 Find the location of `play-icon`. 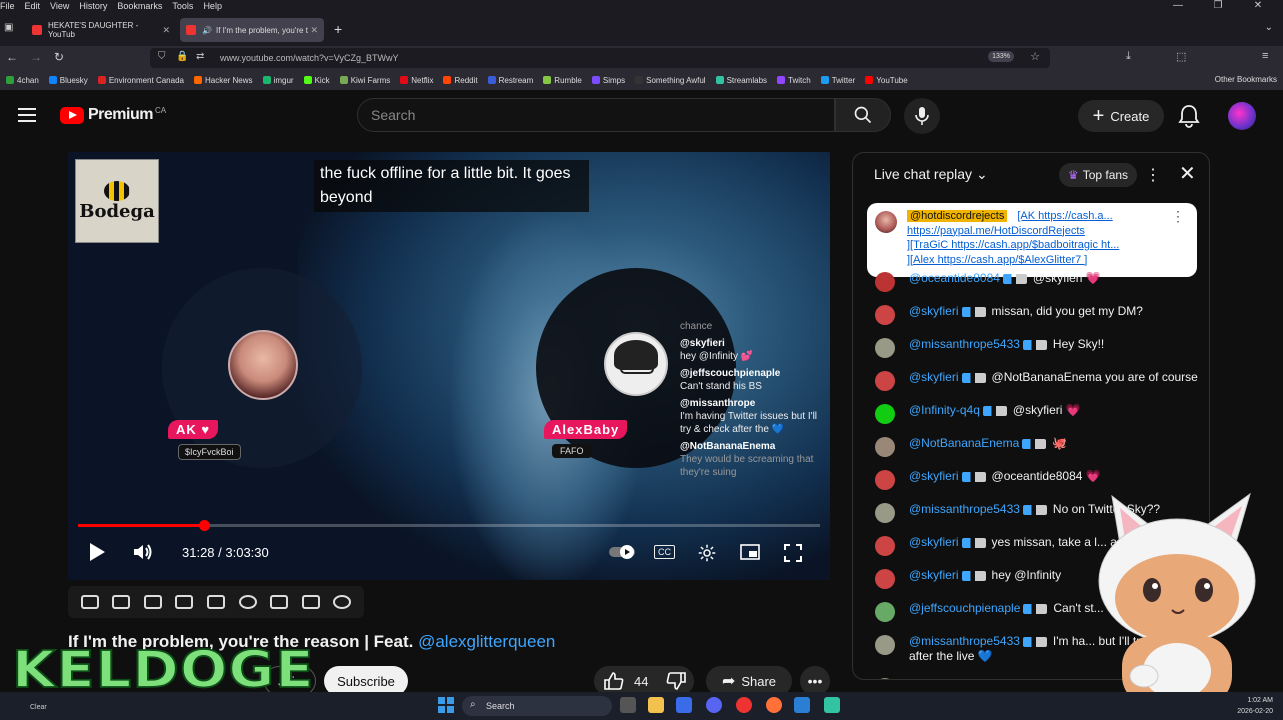

play-icon is located at coordinates (97, 552).